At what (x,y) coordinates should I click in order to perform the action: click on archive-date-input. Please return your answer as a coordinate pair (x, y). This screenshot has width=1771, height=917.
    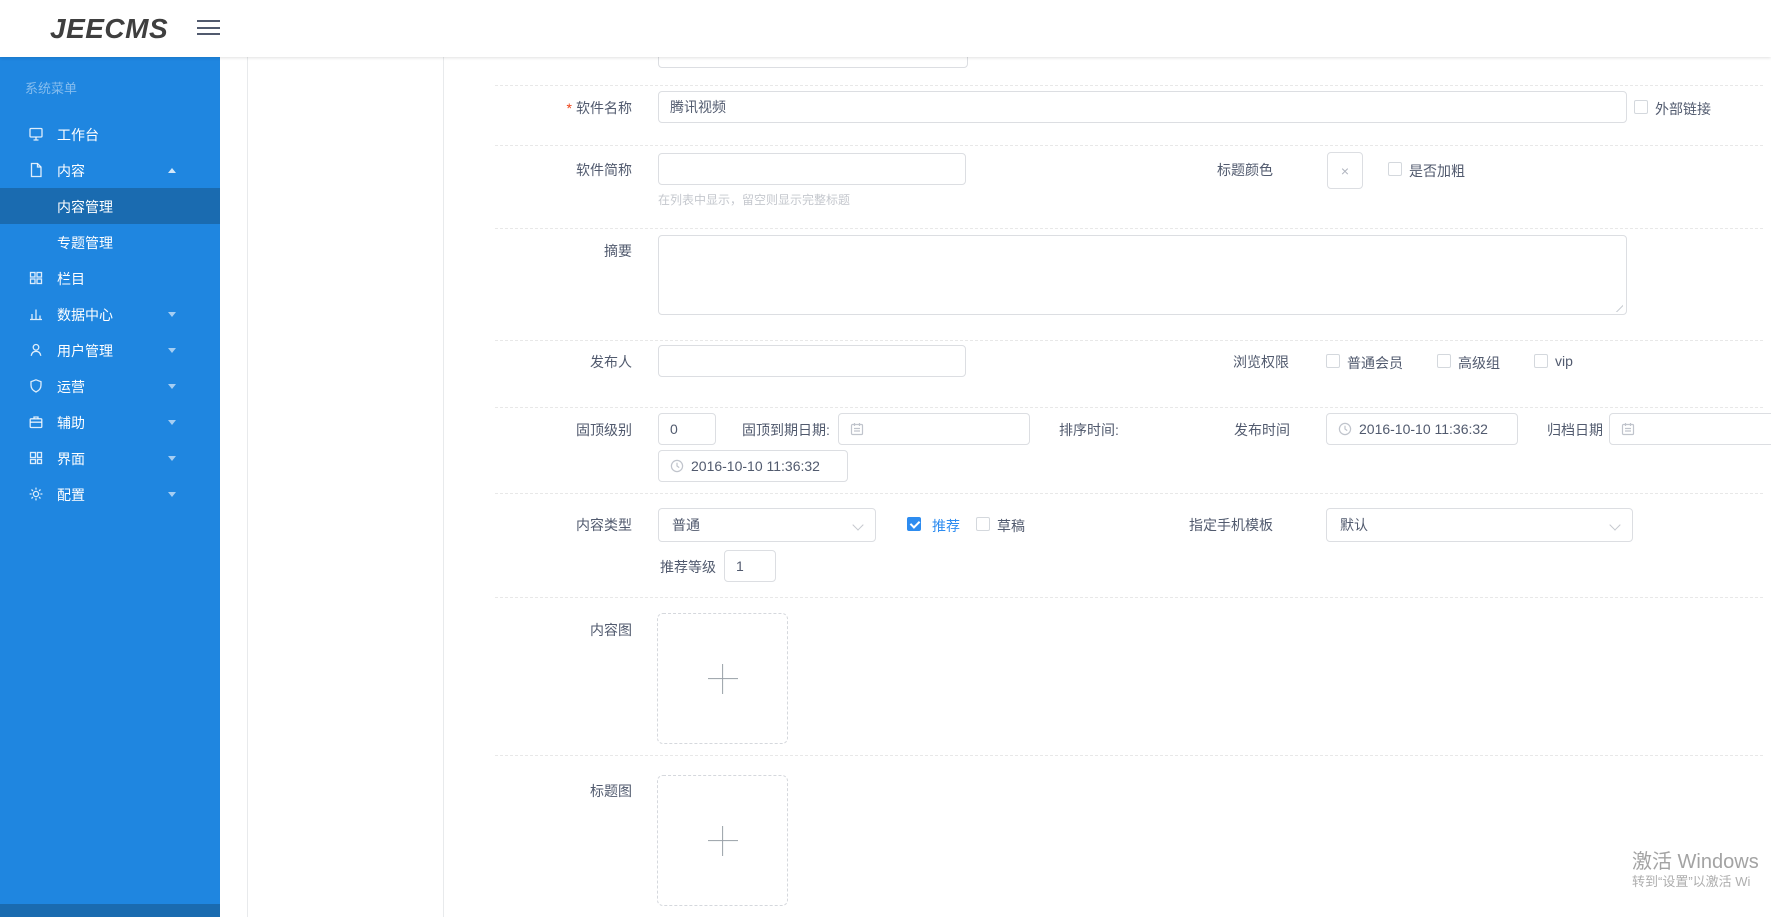
    Looking at the image, I should click on (1690, 429).